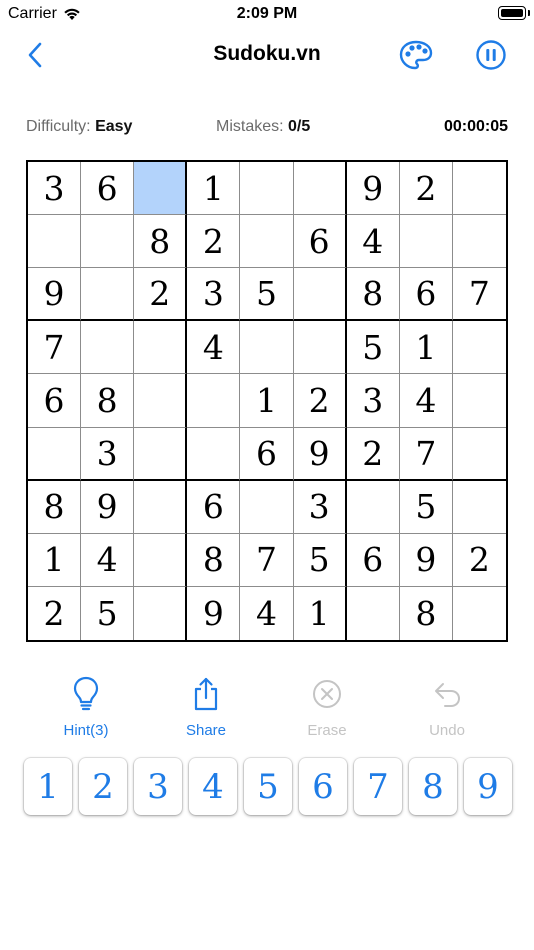 The image size is (534, 950). What do you see at coordinates (86, 693) in the screenshot?
I see `lightbulb-icon` at bounding box center [86, 693].